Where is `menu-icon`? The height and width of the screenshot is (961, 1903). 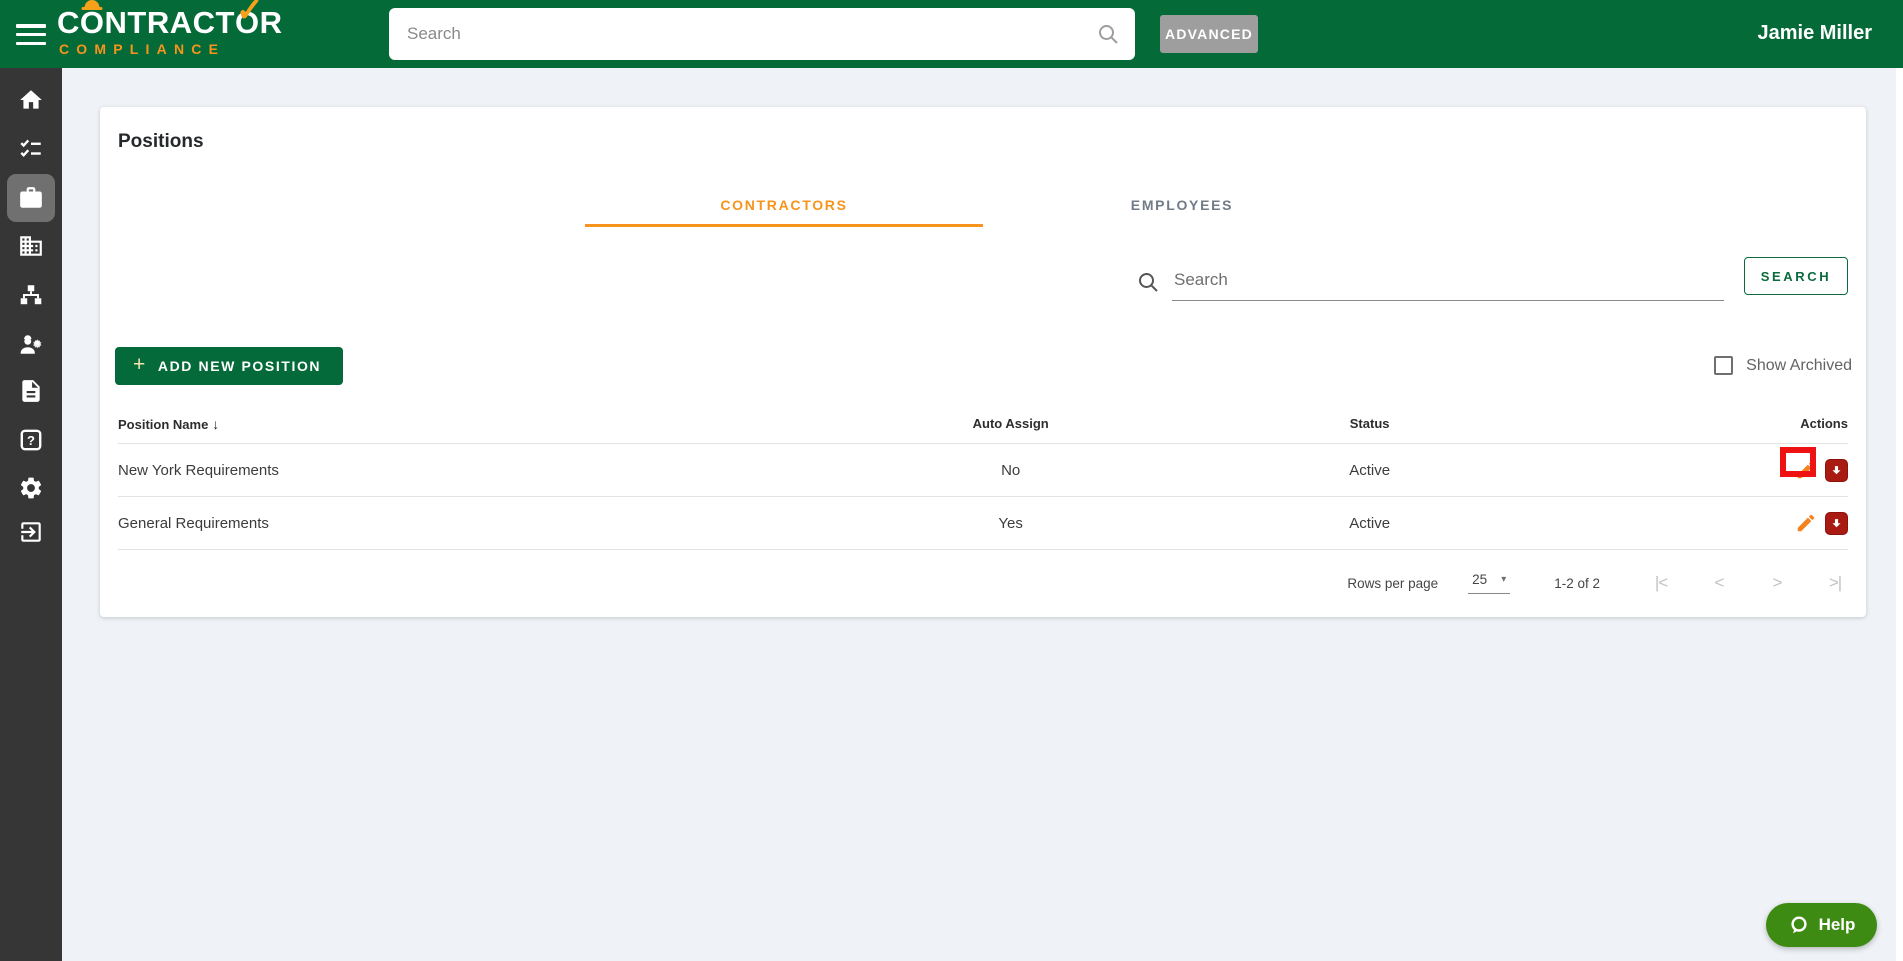 menu-icon is located at coordinates (31, 34).